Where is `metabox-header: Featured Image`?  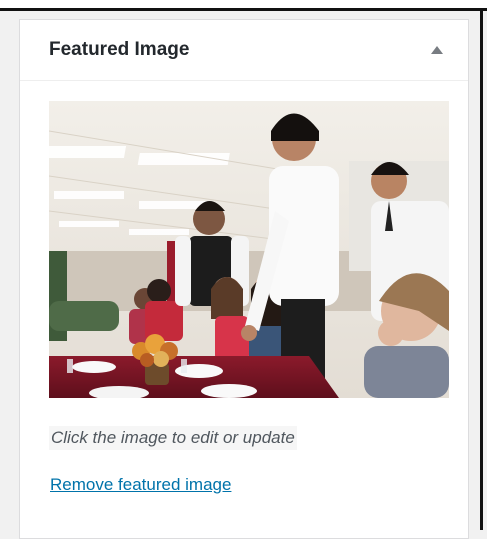 metabox-header: Featured Image is located at coordinates (244, 50).